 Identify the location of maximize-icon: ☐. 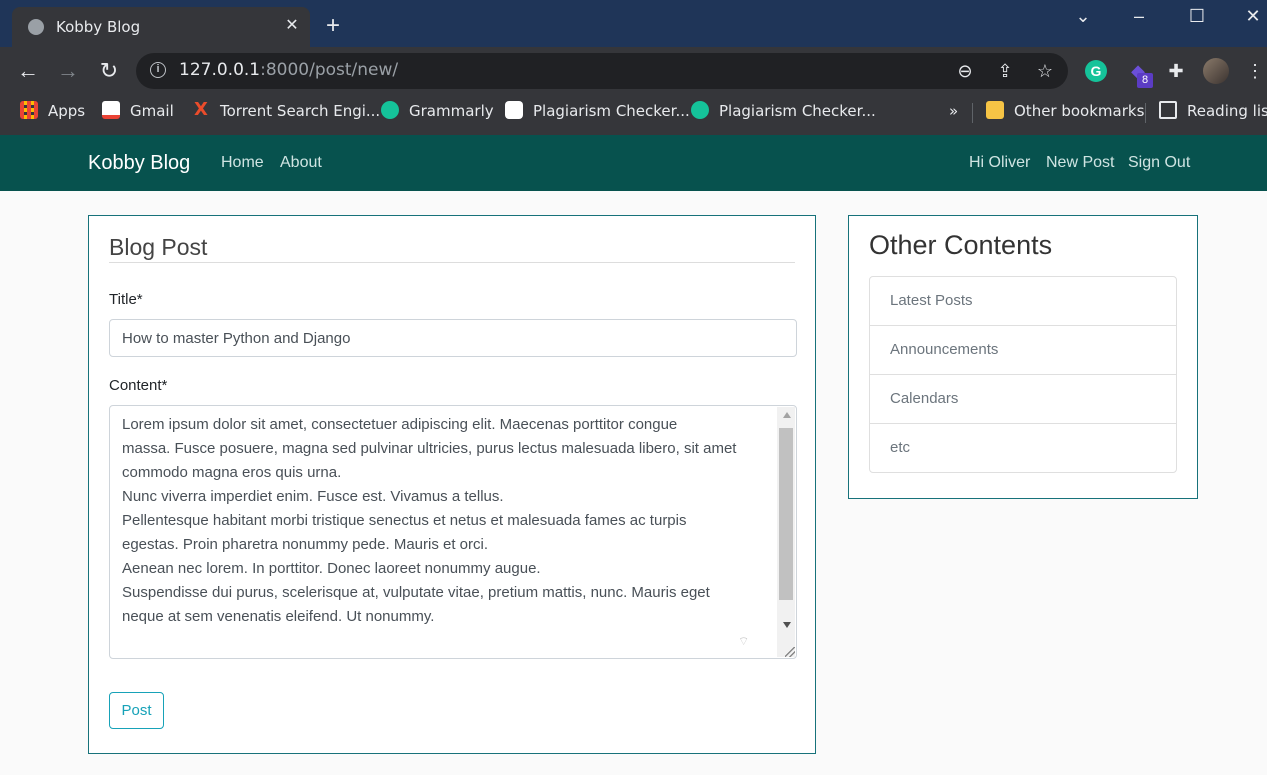
(1197, 16).